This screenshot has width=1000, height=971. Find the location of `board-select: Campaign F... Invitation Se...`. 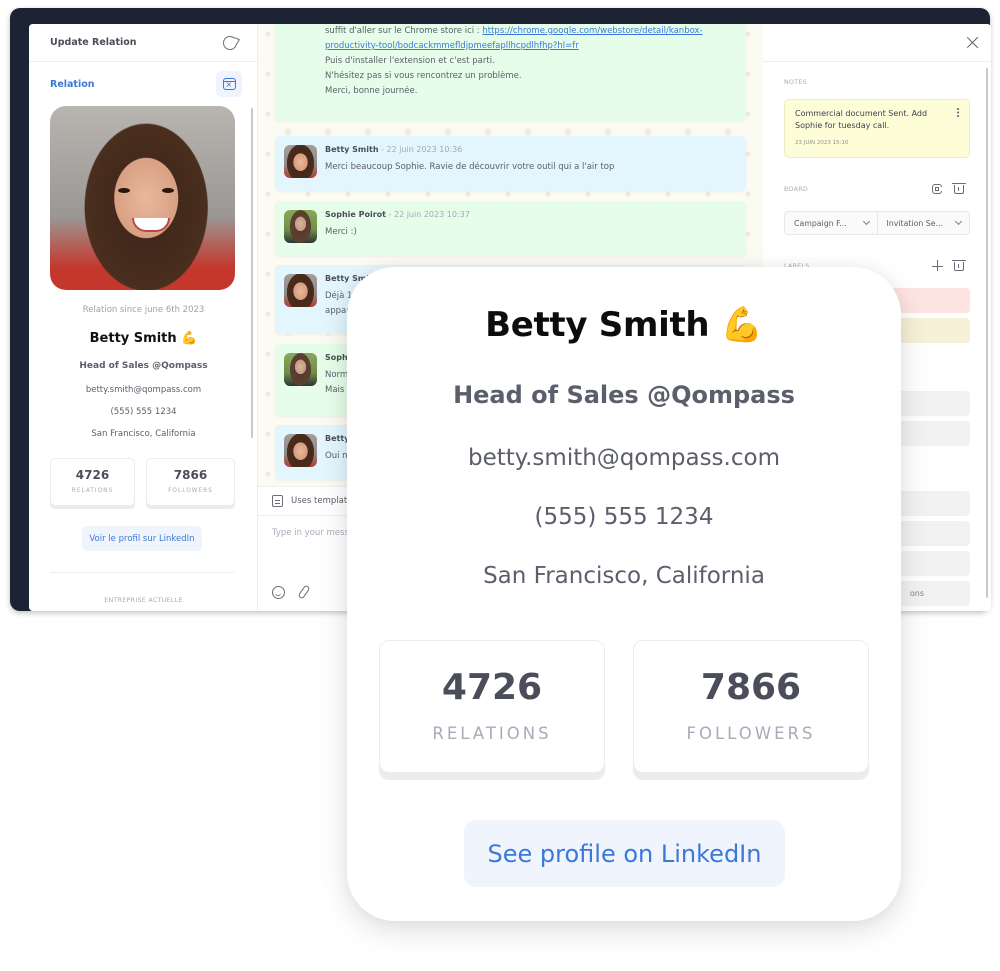

board-select: Campaign F... Invitation Se... is located at coordinates (877, 223).